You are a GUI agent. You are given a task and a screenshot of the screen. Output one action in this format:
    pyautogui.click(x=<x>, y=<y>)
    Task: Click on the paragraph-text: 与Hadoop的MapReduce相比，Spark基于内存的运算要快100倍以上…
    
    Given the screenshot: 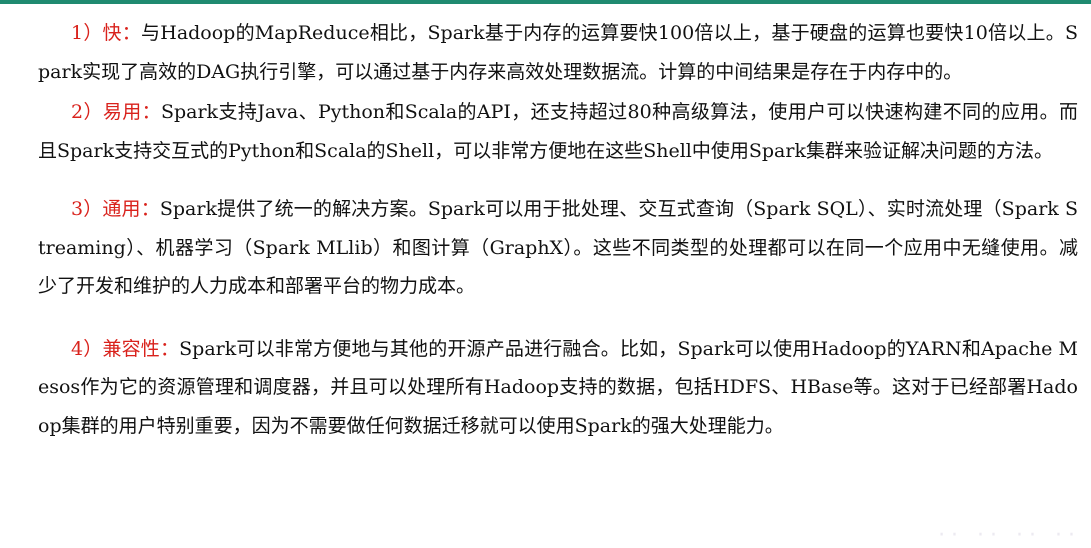 What is the action you would take?
    pyautogui.click(x=558, y=52)
    